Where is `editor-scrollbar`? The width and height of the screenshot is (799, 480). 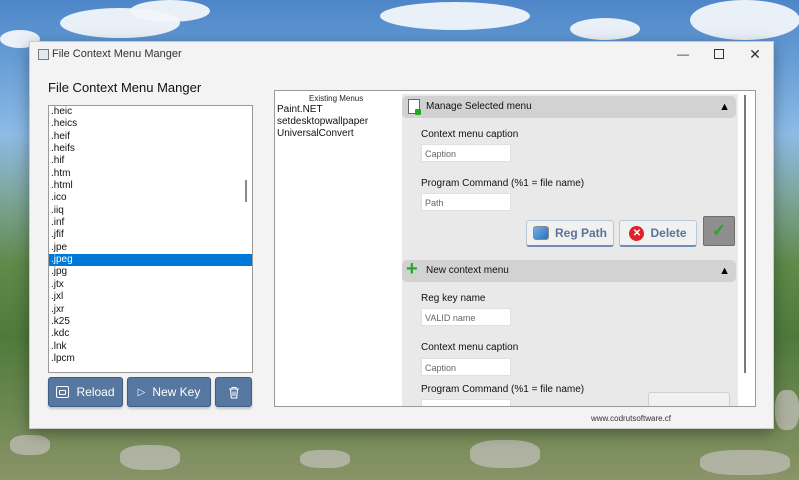 editor-scrollbar is located at coordinates (745, 234).